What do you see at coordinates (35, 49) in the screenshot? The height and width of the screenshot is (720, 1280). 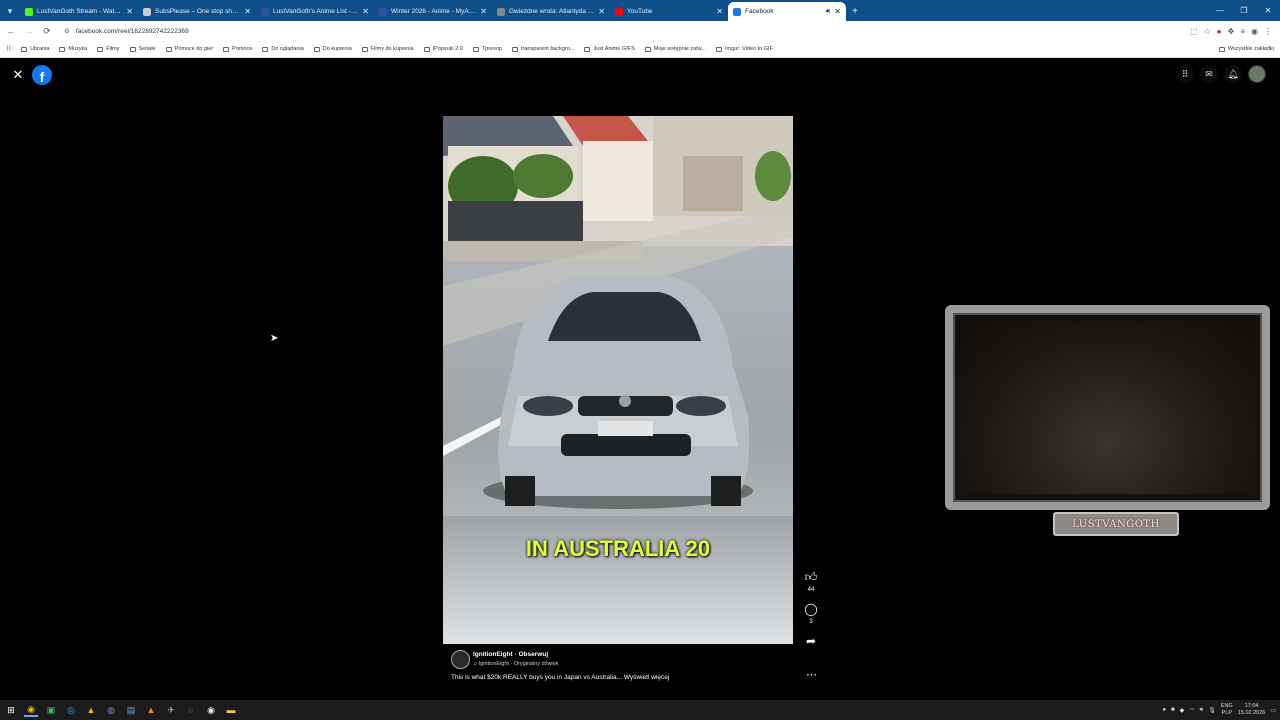 I see `bookmark-item: Ubrania` at bounding box center [35, 49].